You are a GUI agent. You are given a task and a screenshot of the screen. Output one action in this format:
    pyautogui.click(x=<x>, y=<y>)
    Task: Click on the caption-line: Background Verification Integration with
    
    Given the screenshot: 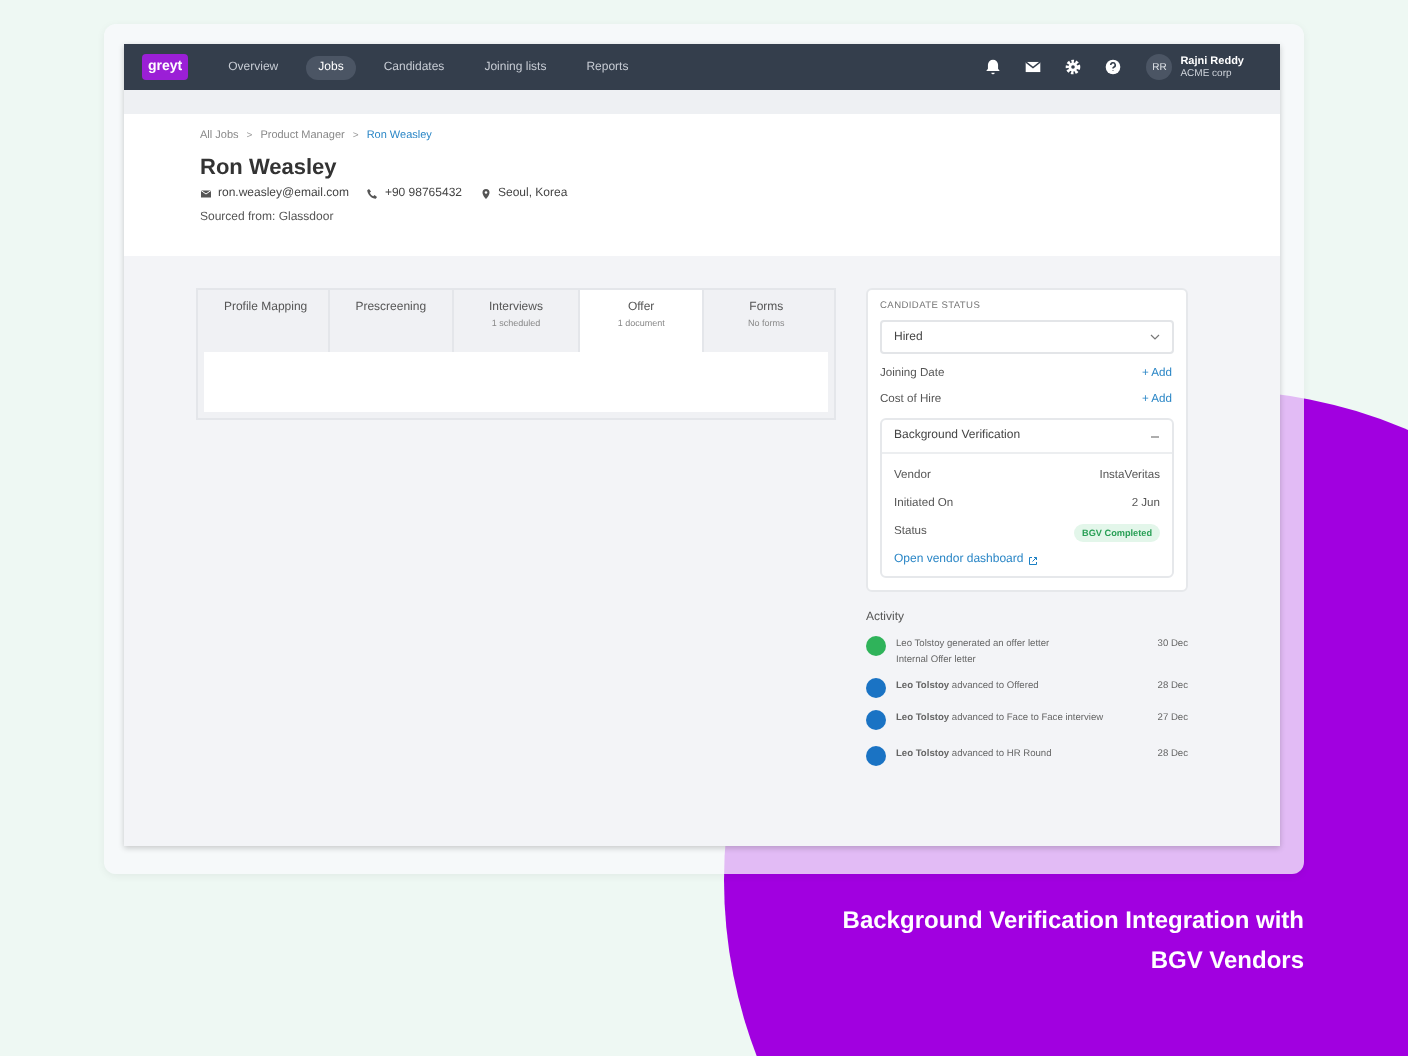 What is the action you would take?
    pyautogui.click(x=1073, y=920)
    